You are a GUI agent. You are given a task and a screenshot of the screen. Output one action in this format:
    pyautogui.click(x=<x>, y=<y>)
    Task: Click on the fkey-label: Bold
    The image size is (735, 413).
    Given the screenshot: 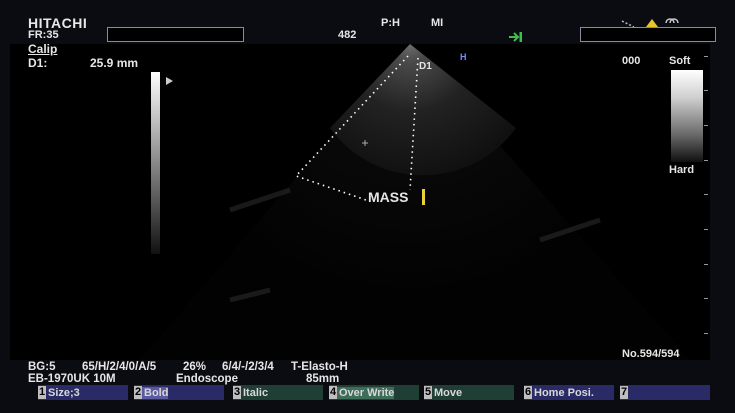 What is the action you would take?
    pyautogui.click(x=155, y=392)
    